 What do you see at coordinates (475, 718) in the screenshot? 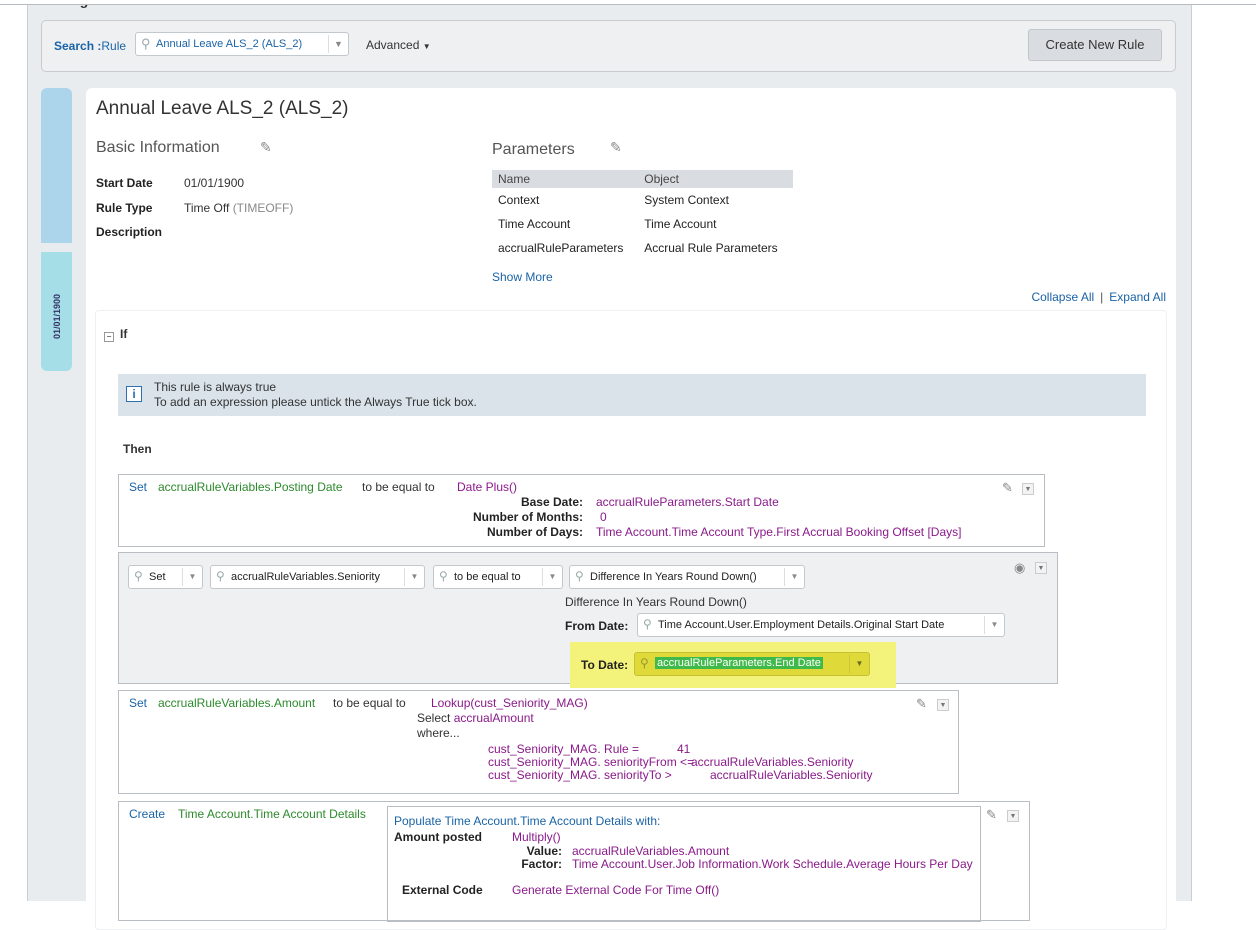
I see `select-line: Select accrualAmount` at bounding box center [475, 718].